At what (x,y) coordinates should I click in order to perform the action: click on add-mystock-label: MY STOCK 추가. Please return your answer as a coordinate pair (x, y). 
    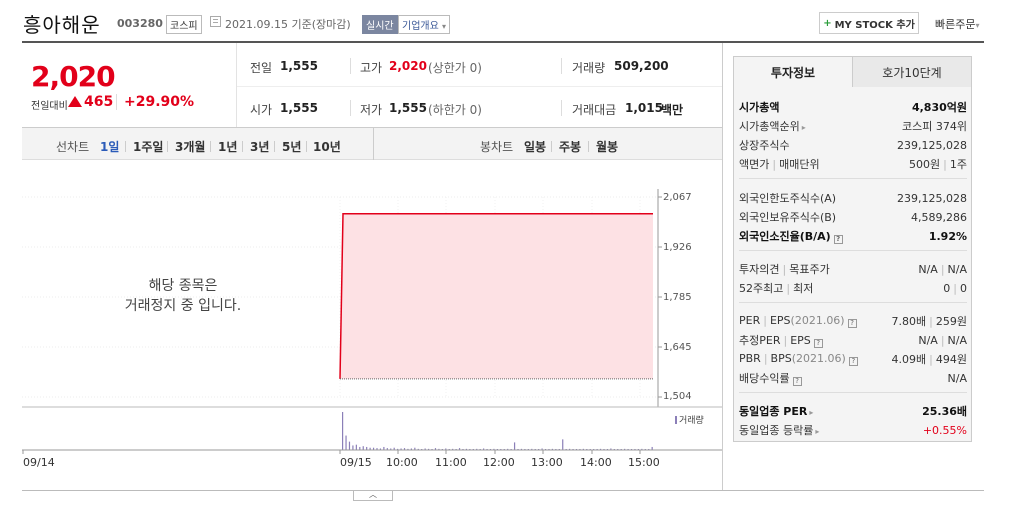
    Looking at the image, I should click on (874, 25).